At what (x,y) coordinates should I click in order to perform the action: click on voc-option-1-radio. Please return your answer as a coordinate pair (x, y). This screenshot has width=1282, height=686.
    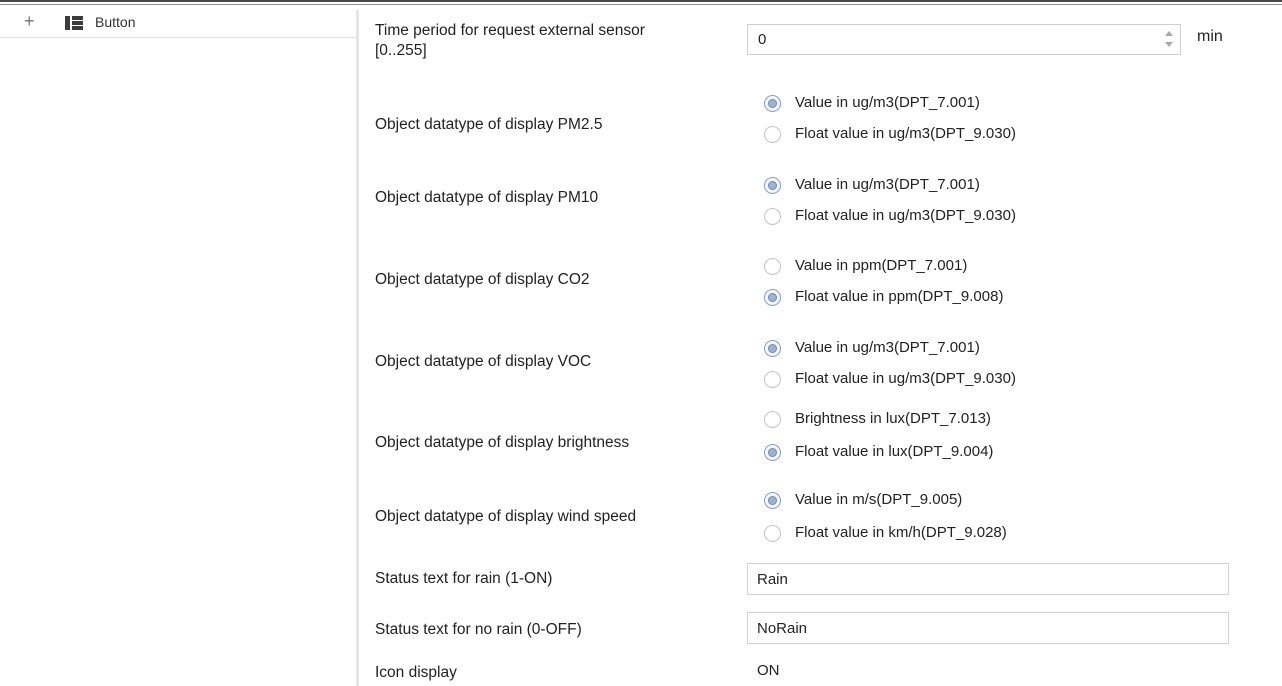
    Looking at the image, I should click on (772, 348).